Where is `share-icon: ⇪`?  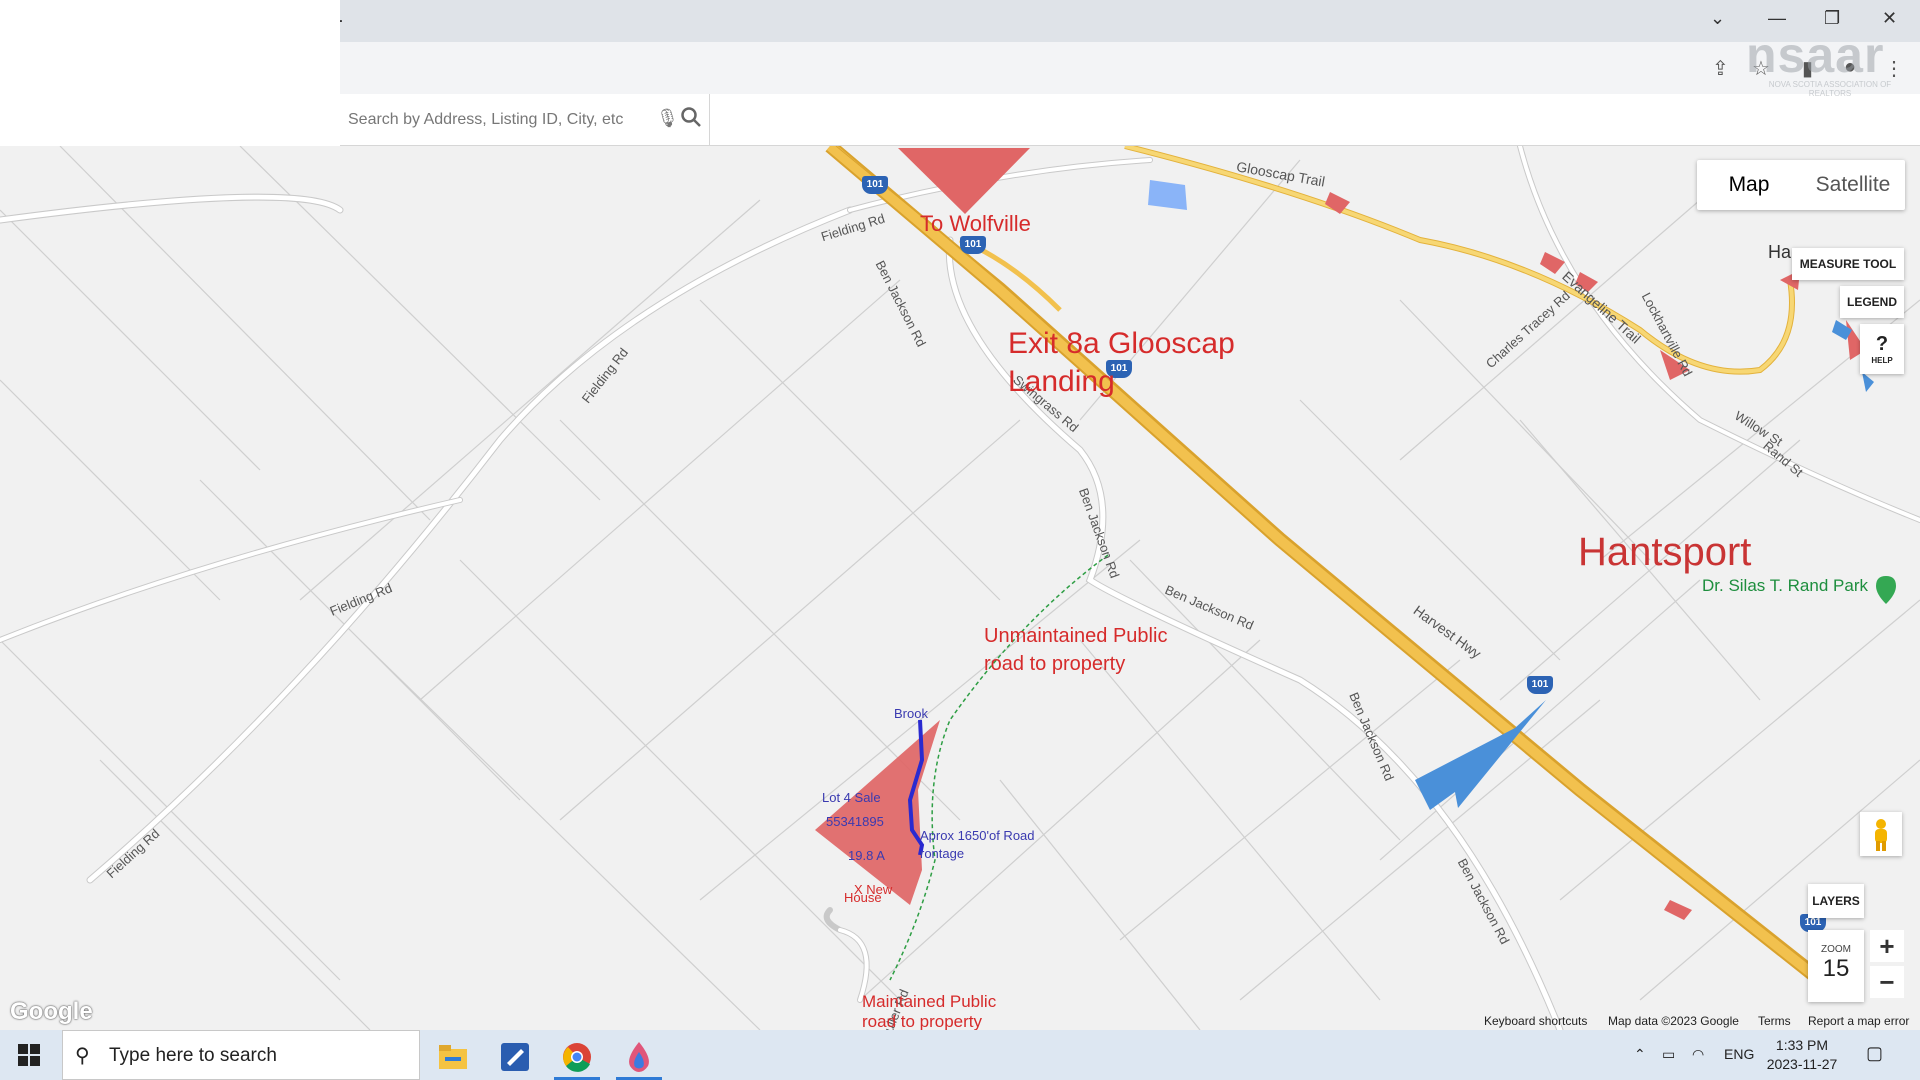
share-icon: ⇪ is located at coordinates (1720, 68).